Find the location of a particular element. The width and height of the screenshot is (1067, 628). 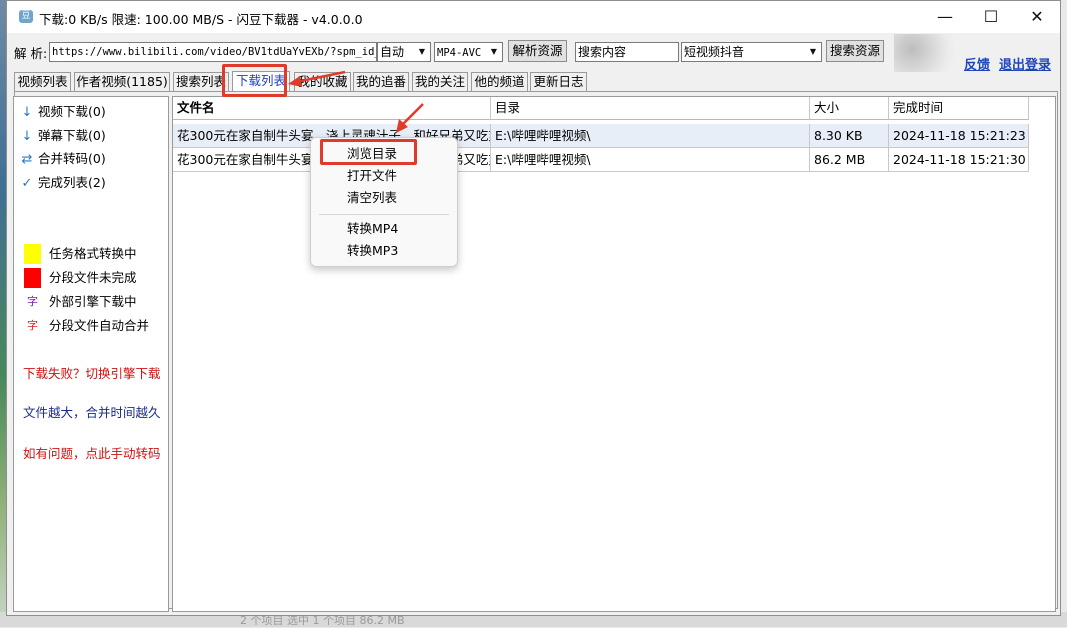

annotation-arrow-menu is located at coordinates (412, 115).